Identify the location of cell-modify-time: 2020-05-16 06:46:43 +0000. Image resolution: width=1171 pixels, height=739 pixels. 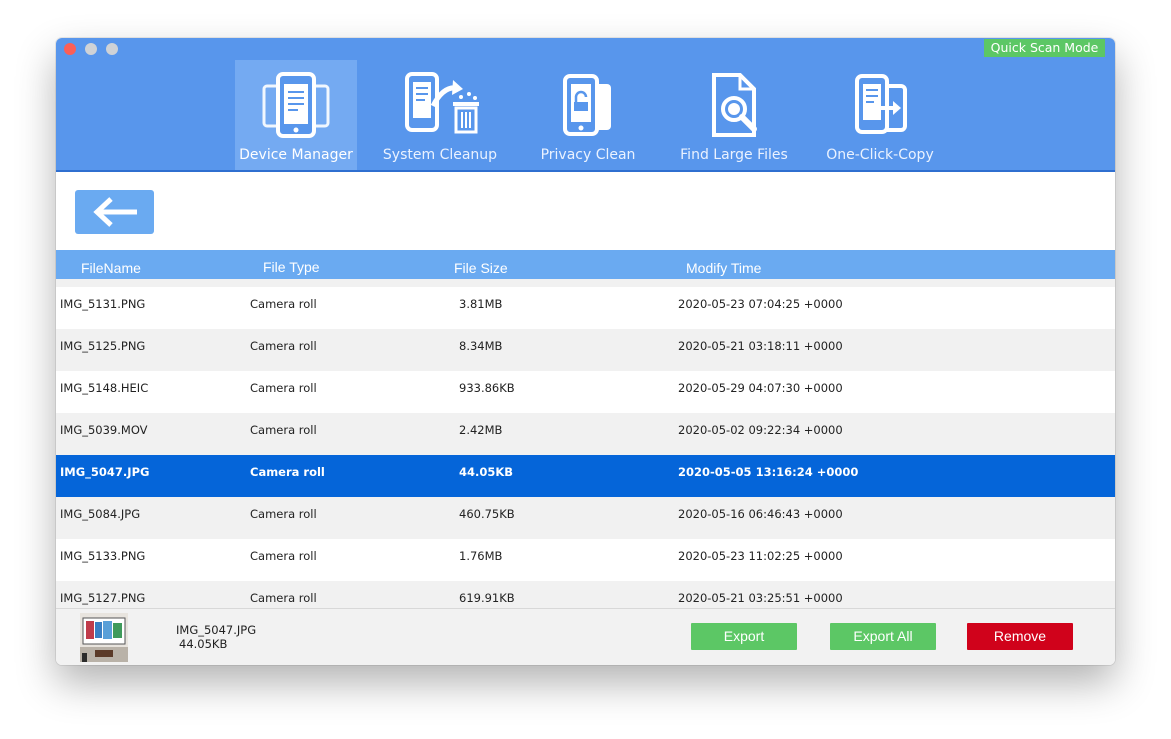
(760, 514).